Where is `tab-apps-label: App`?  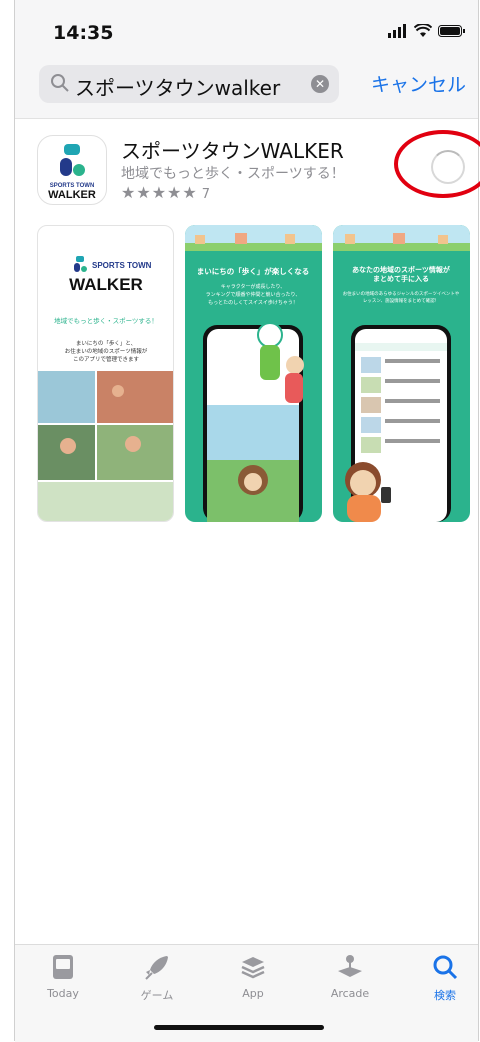 tab-apps-label: App is located at coordinates (253, 993).